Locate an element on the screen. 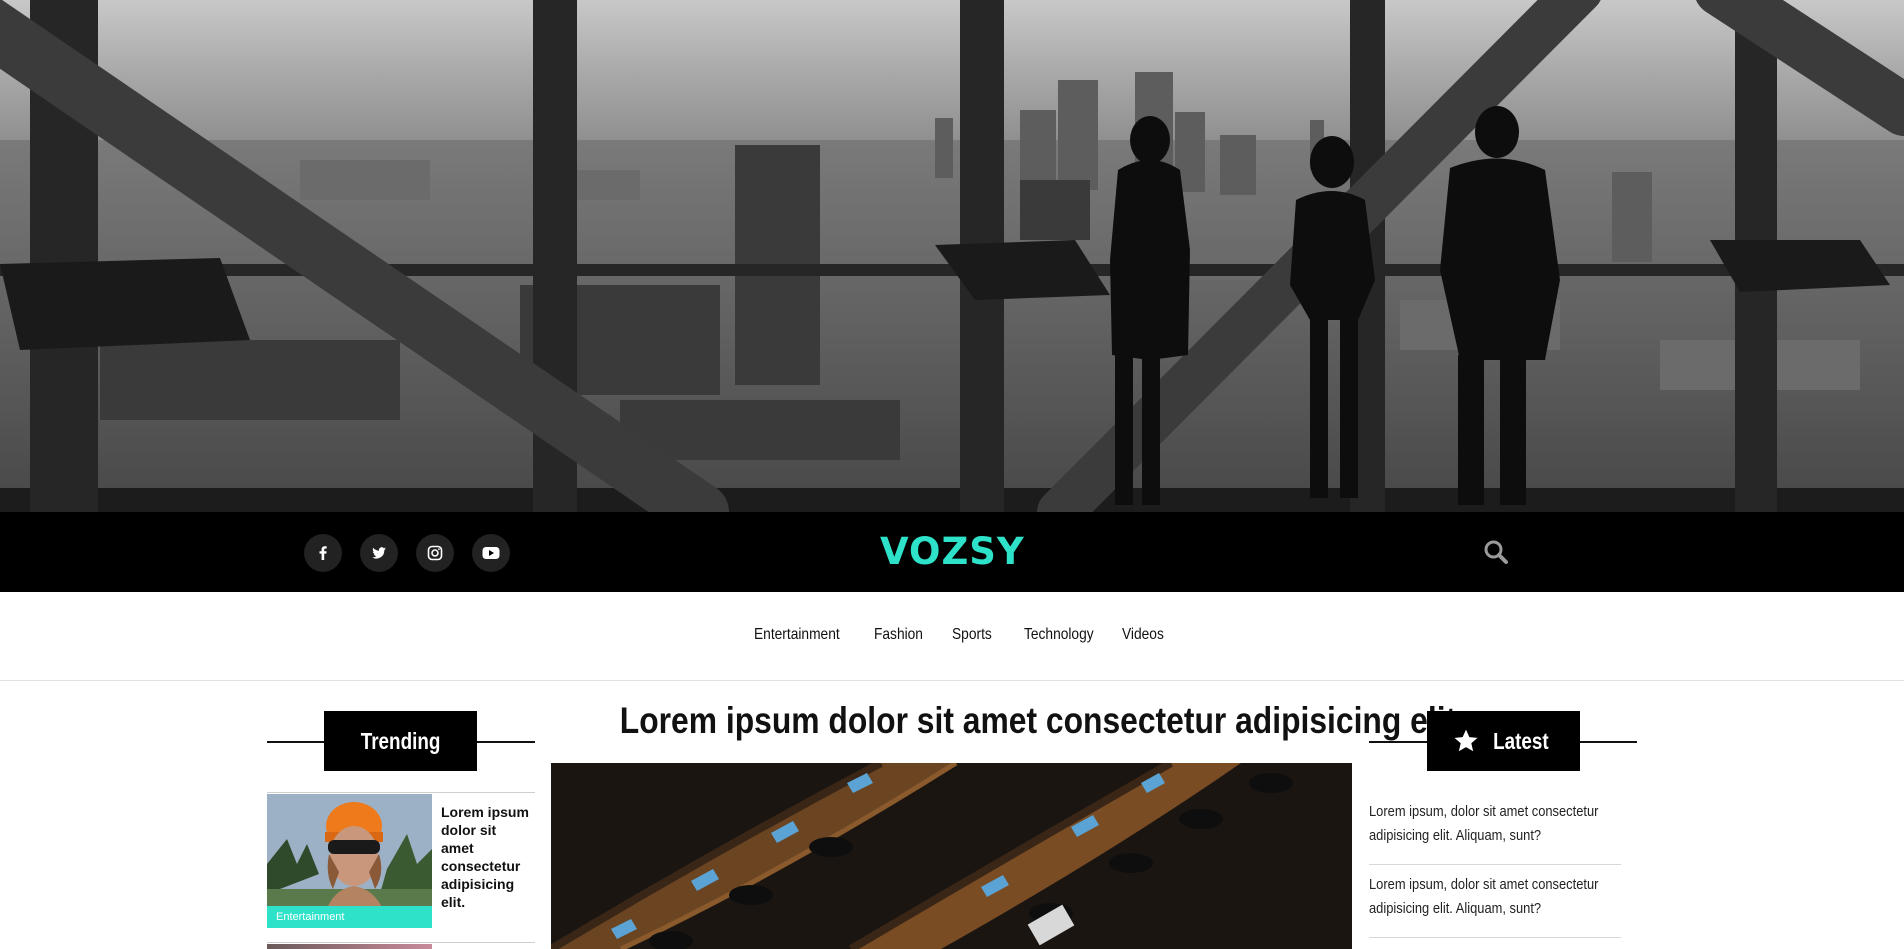 This screenshot has height=949, width=1904. latest-heading: Latest is located at coordinates (1503, 741).